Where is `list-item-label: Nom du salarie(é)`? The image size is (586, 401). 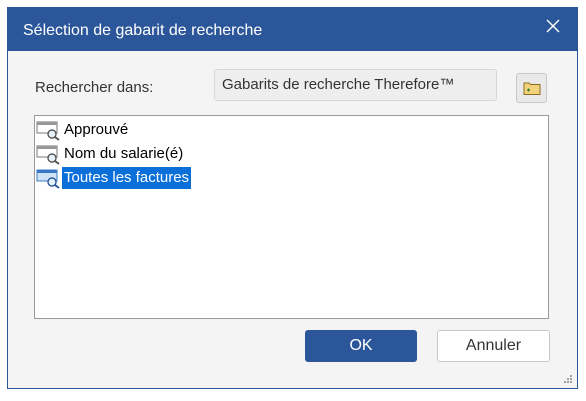
list-item-label: Nom du salarie(é) is located at coordinates (124, 153).